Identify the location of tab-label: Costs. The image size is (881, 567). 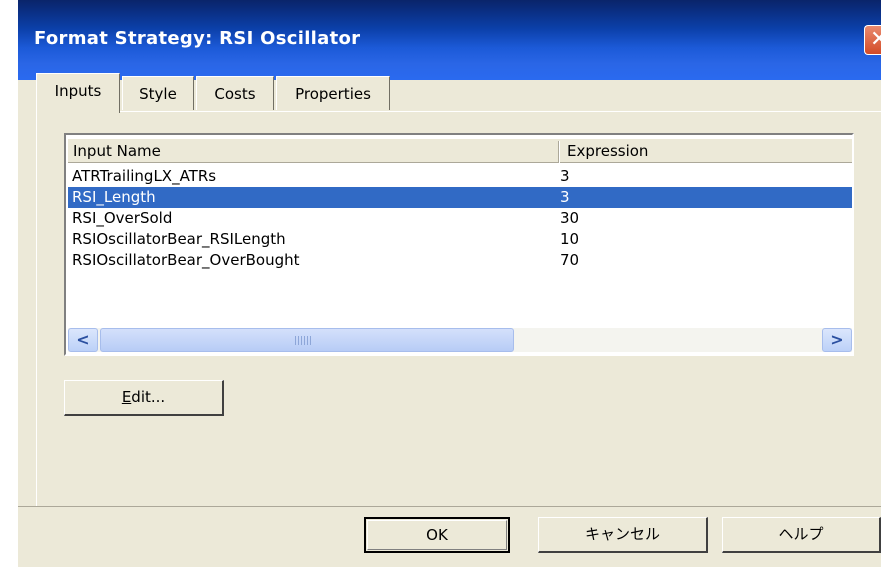
(235, 94).